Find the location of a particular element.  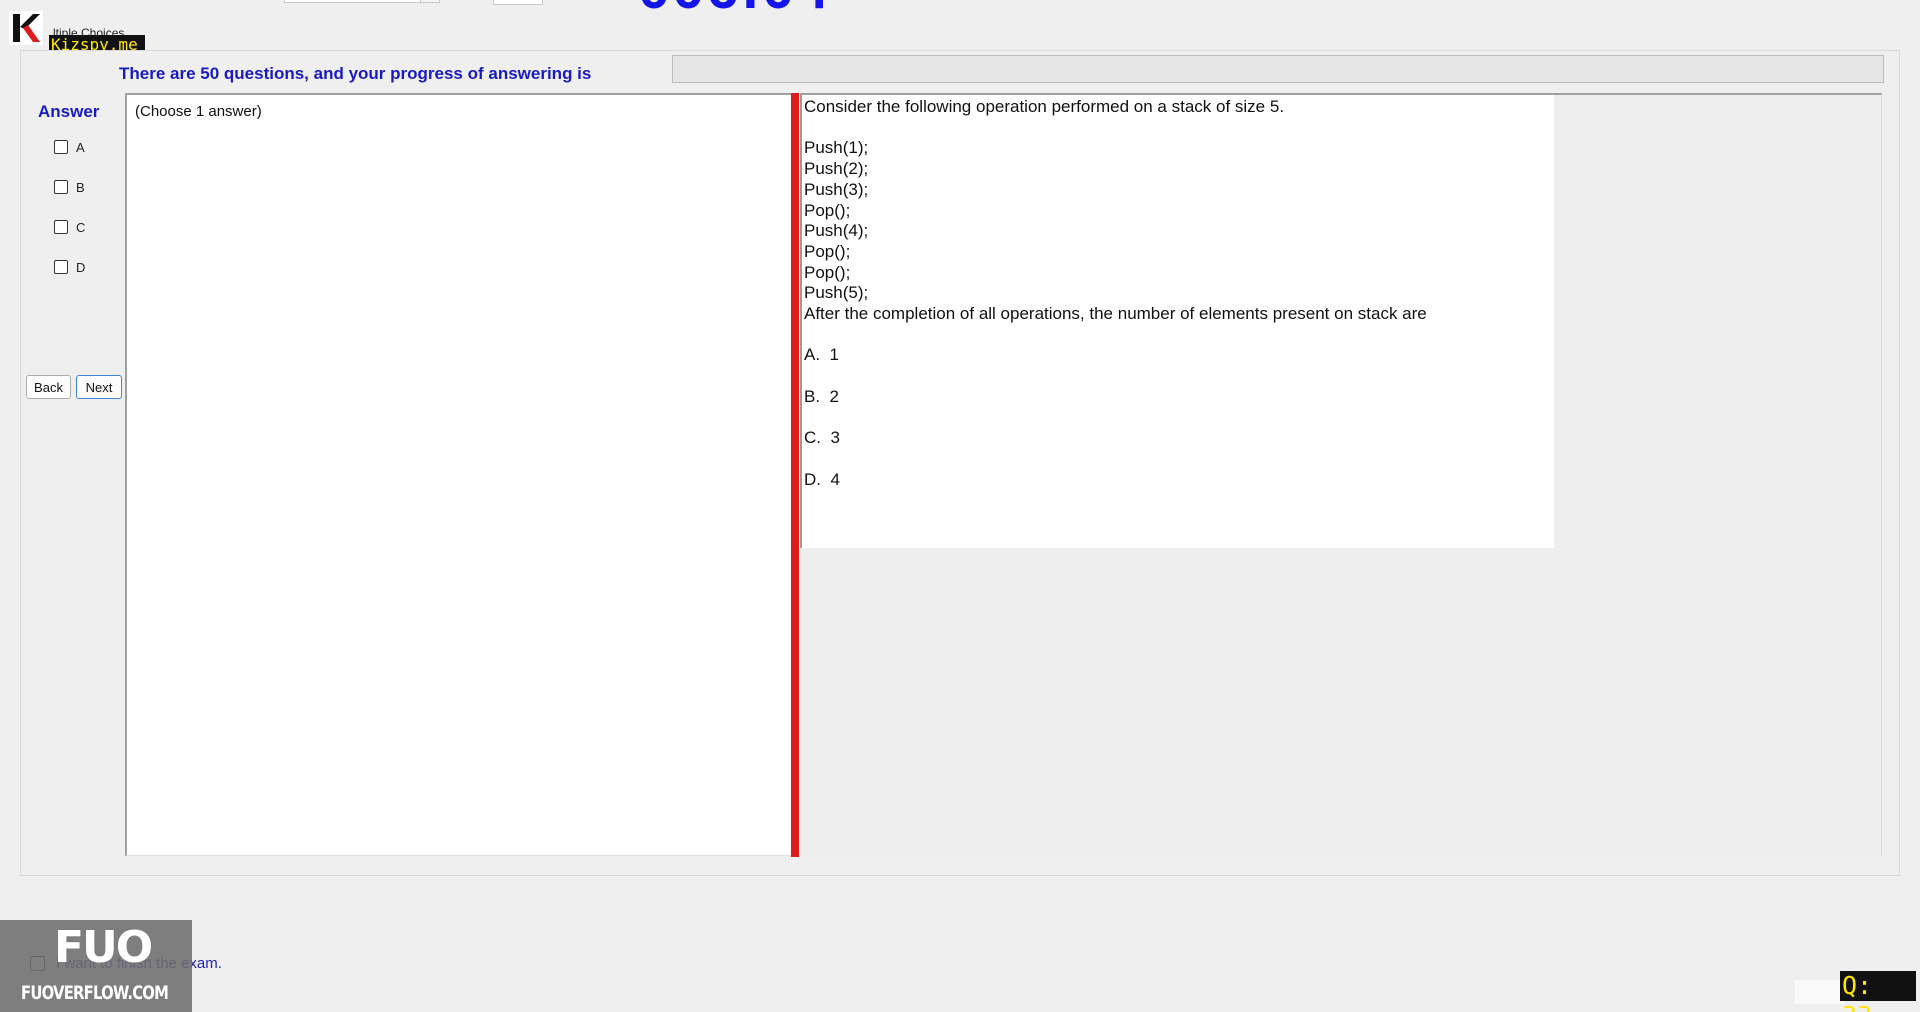

option-b-checkbox is located at coordinates (61, 187).